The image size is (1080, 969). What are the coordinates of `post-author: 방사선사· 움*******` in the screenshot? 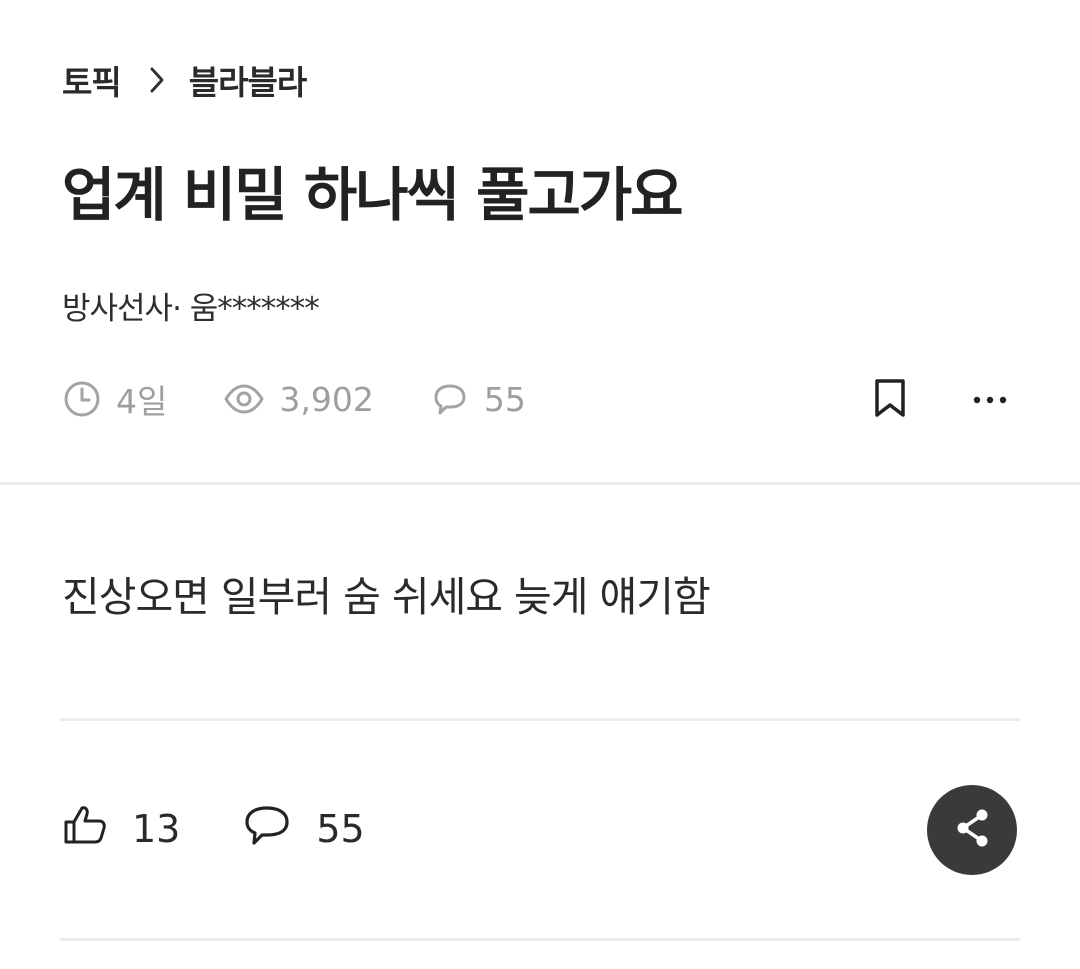 It's located at (191, 305).